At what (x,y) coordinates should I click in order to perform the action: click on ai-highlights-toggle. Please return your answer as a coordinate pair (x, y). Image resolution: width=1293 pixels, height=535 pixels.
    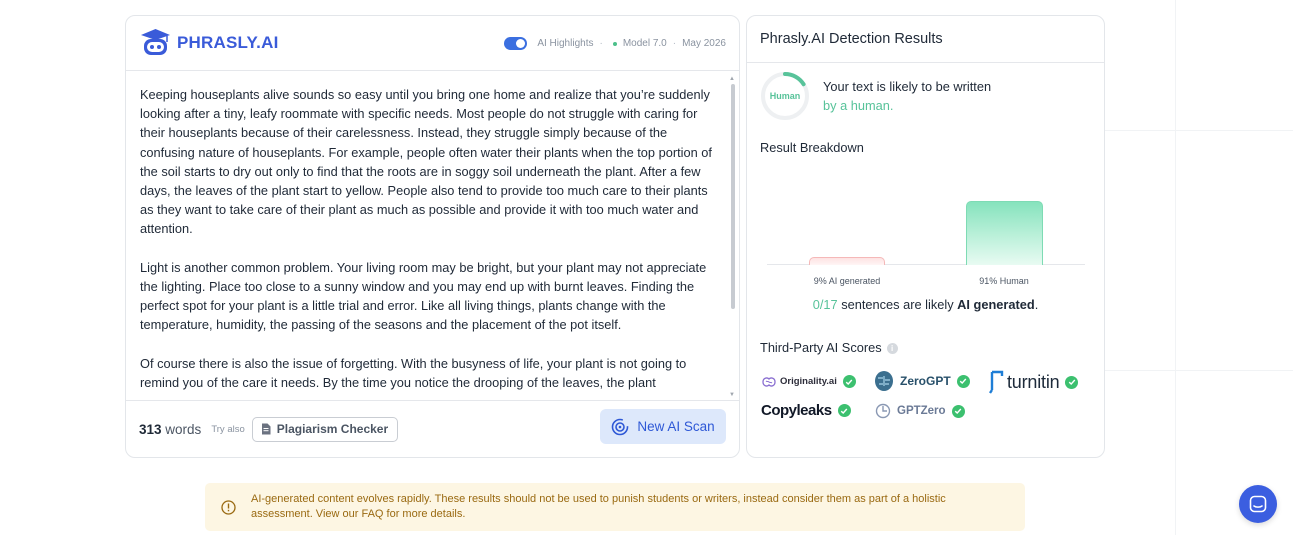
    Looking at the image, I should click on (516, 43).